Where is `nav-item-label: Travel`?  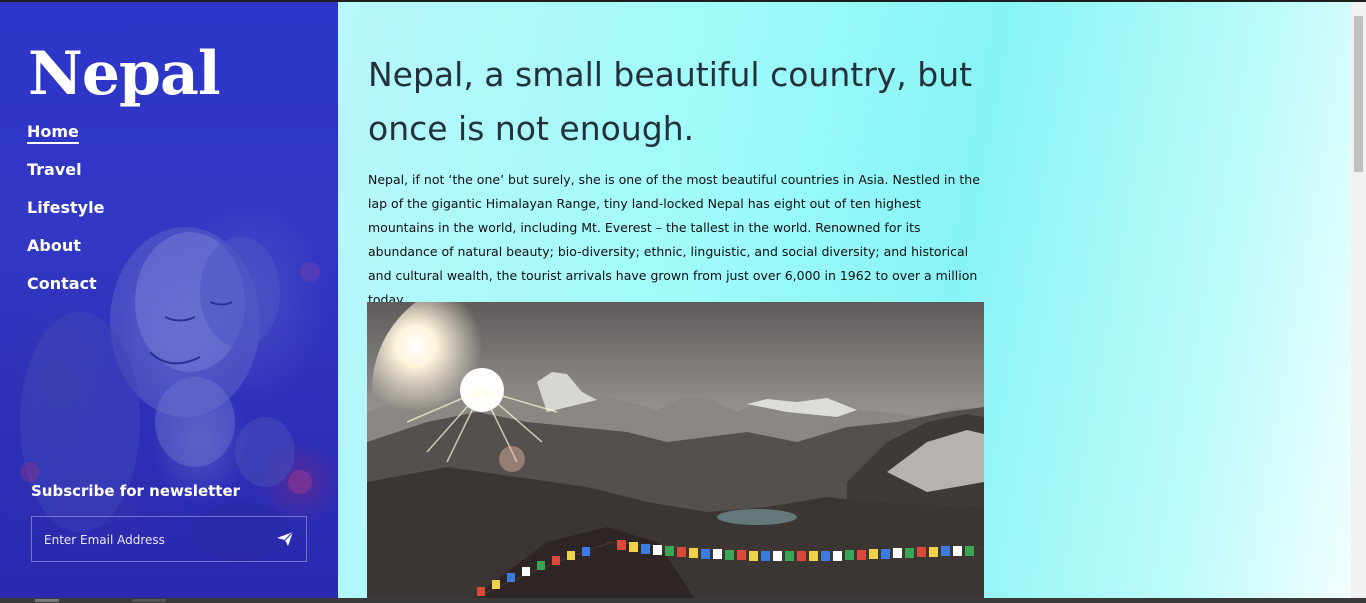 nav-item-label: Travel is located at coordinates (54, 169).